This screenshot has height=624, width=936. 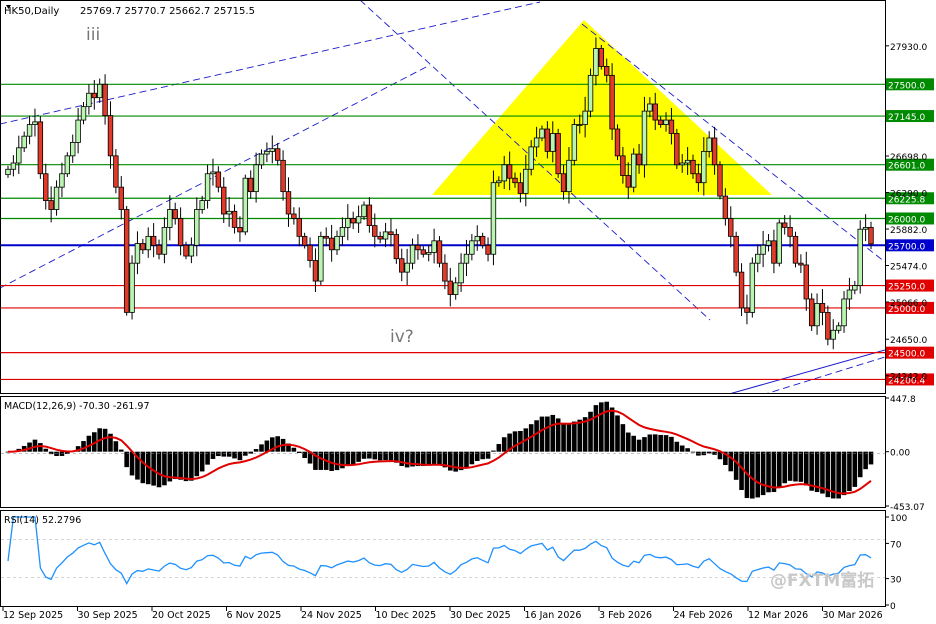 I want to click on wave-label-iii: iii, so click(x=93, y=35).